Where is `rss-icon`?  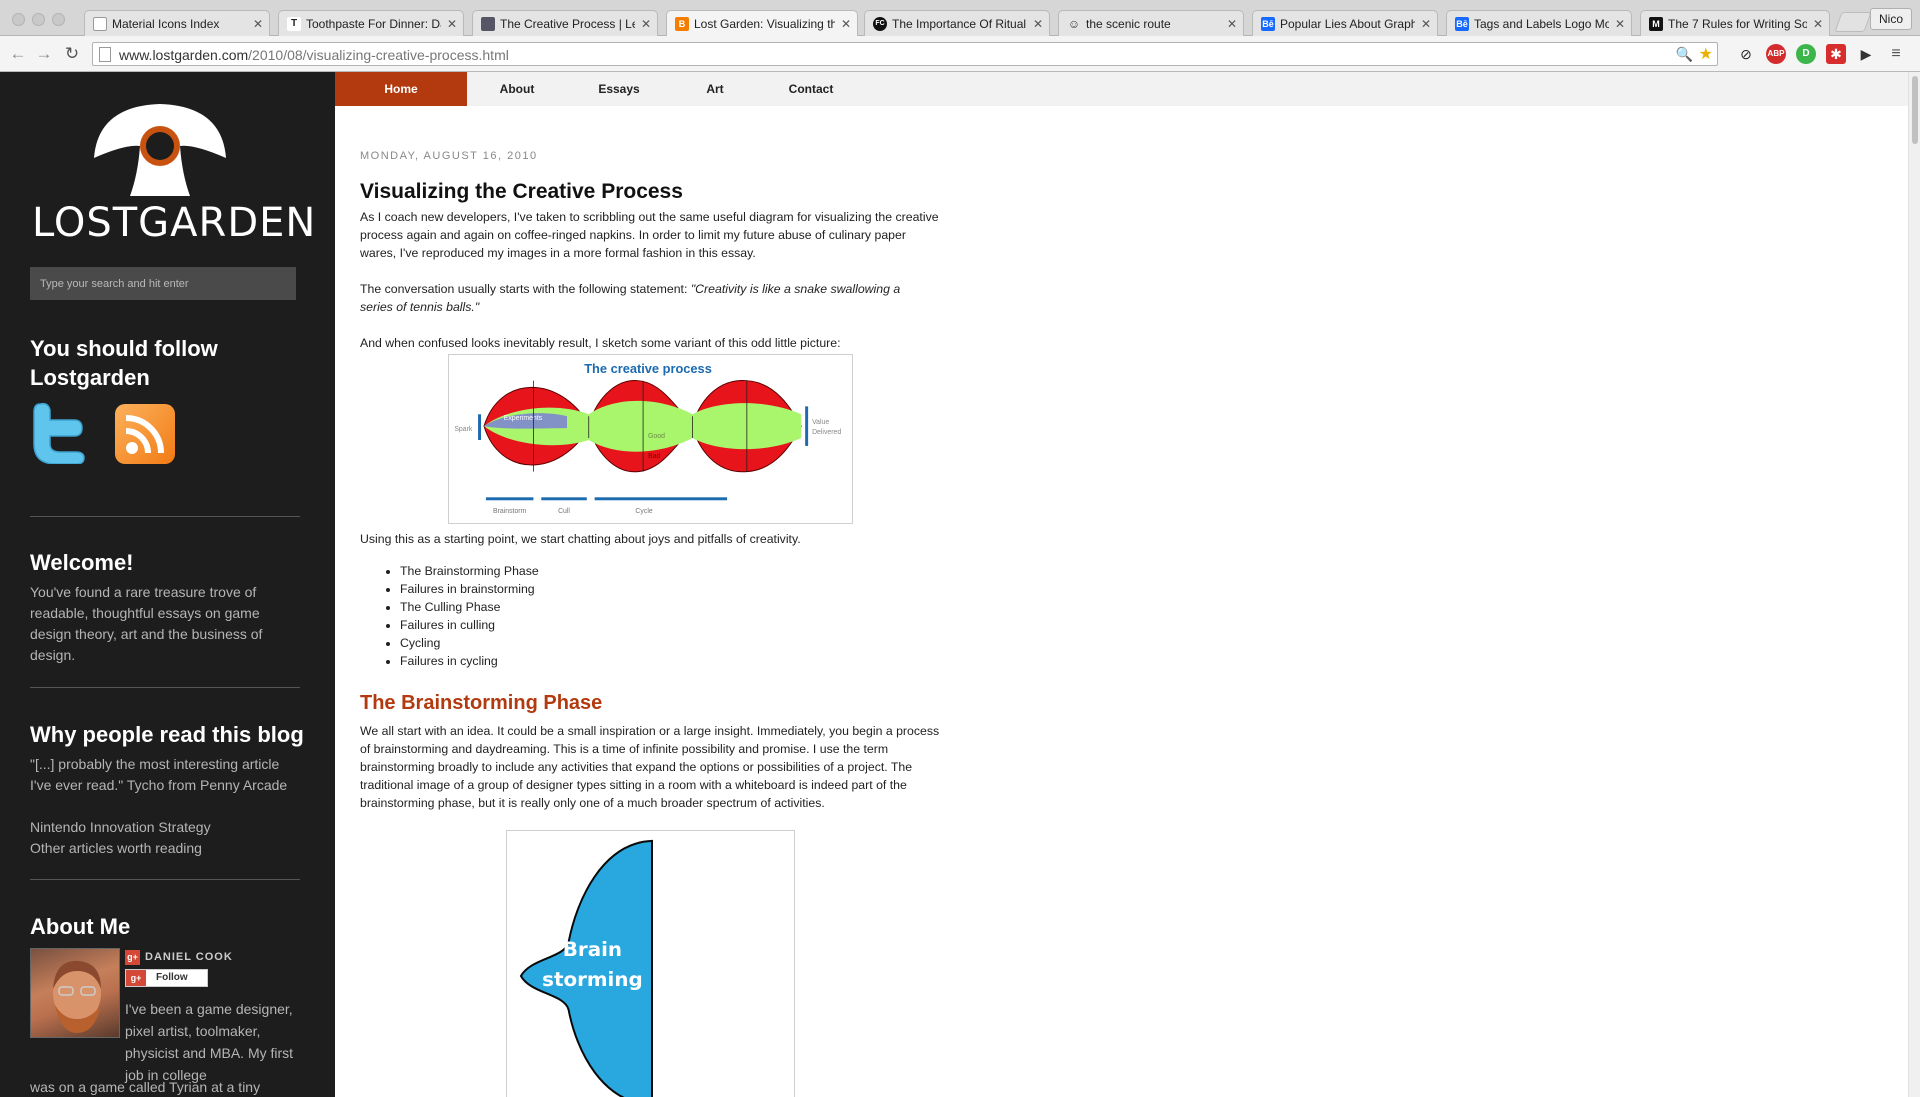
rss-icon is located at coordinates (145, 434).